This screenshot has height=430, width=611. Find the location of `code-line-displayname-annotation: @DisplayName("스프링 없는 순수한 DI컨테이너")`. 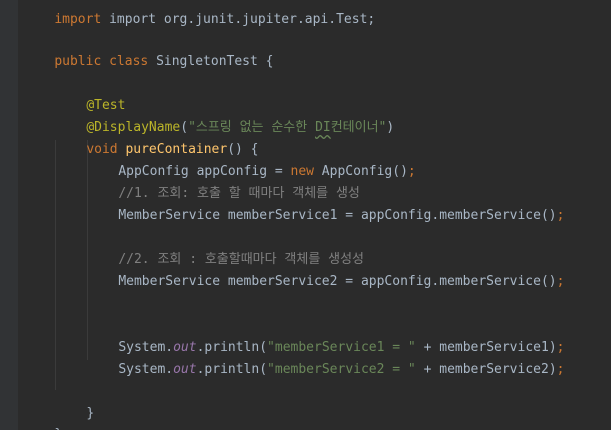

code-line-displayname-annotation: @DisplayName("스프링 없는 순수한 DI컨테이너") is located at coordinates (224, 115).